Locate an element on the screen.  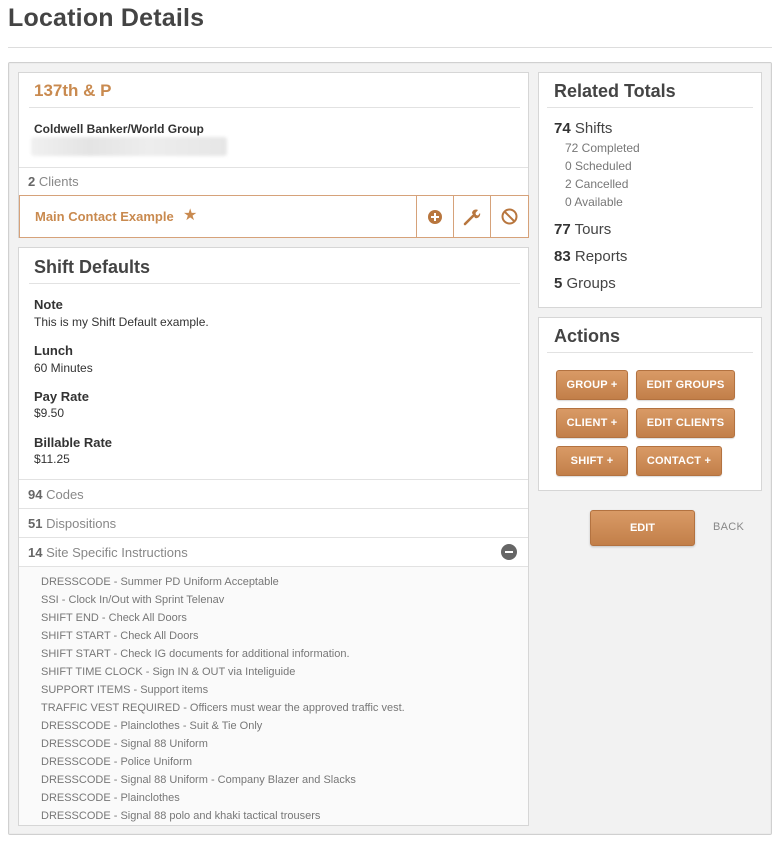
shifts-count: 74 is located at coordinates (562, 128).